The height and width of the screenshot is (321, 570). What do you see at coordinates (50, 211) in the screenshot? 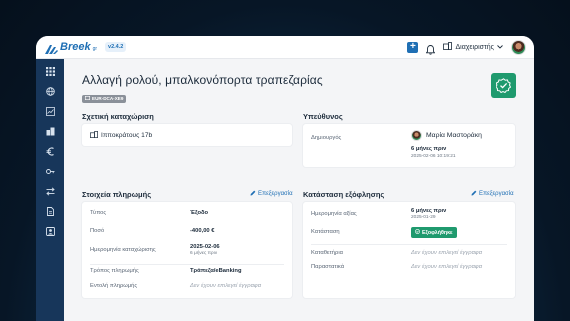
I see `document-icon` at bounding box center [50, 211].